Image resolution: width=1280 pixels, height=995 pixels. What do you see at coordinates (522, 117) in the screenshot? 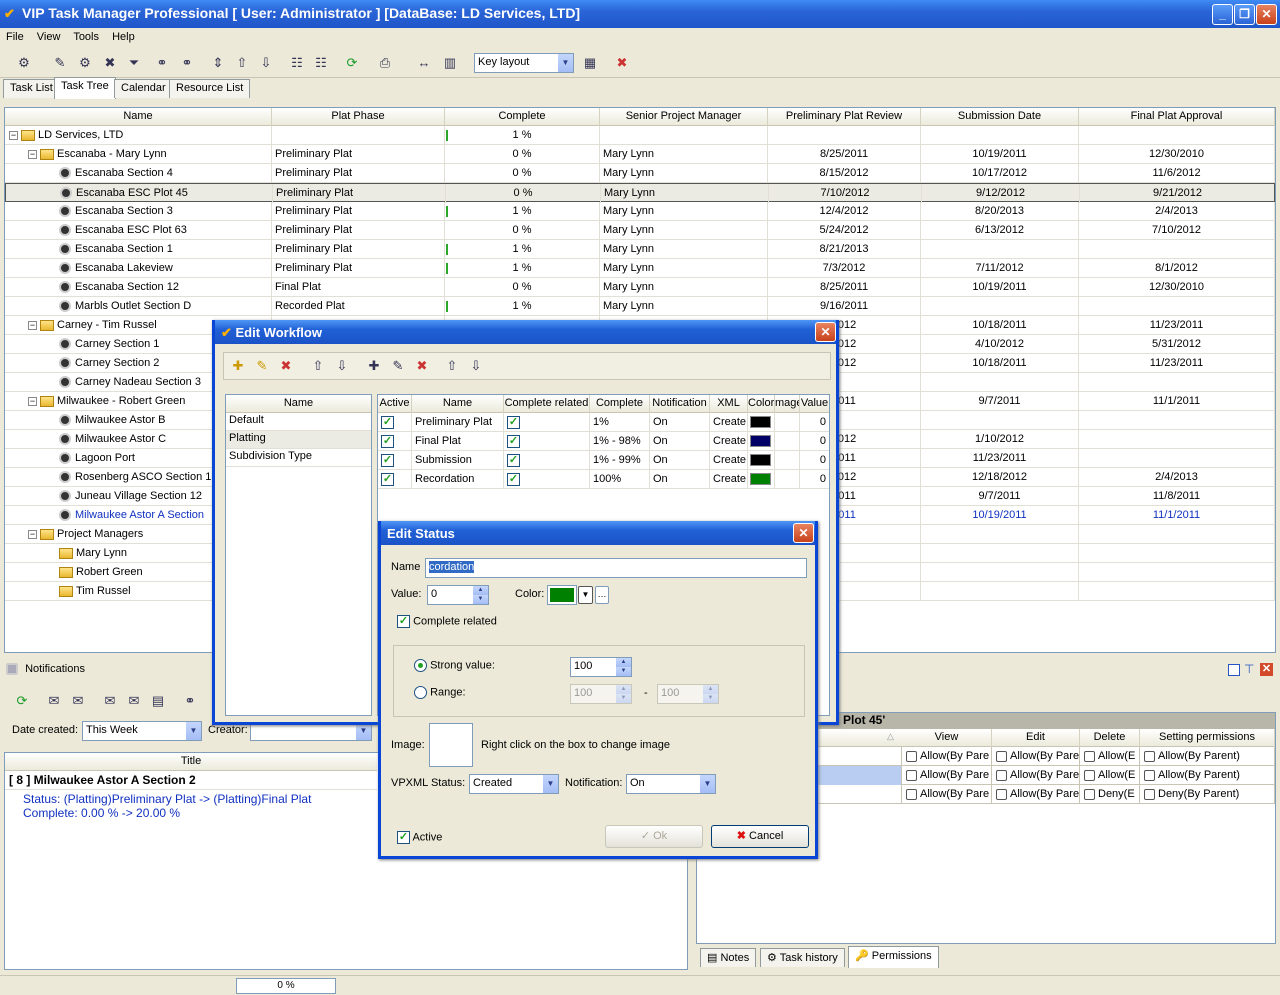
I see `col-complete: Complete` at bounding box center [522, 117].